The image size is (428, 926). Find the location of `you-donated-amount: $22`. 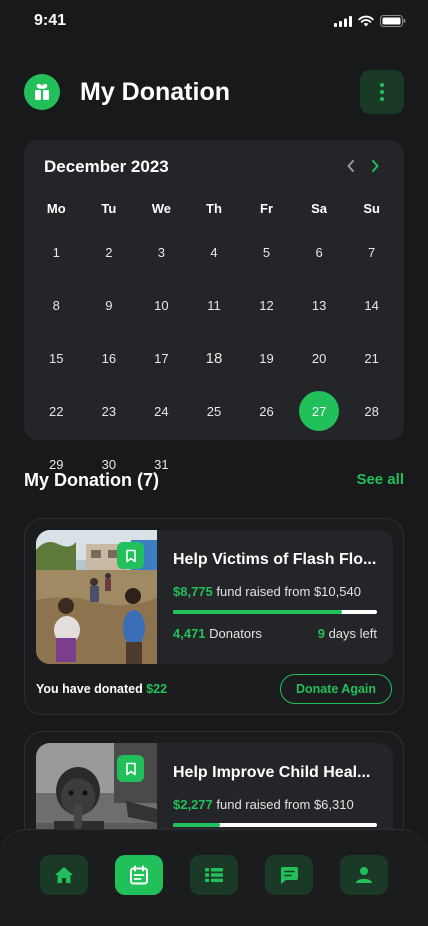

you-donated-amount: $22 is located at coordinates (157, 689).